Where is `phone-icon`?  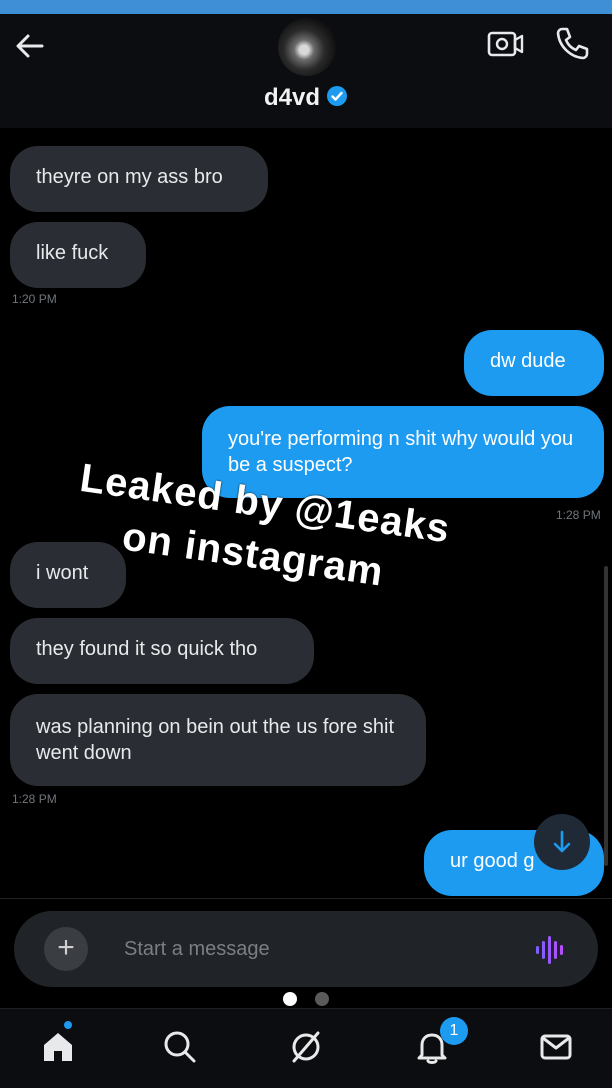 phone-icon is located at coordinates (572, 43).